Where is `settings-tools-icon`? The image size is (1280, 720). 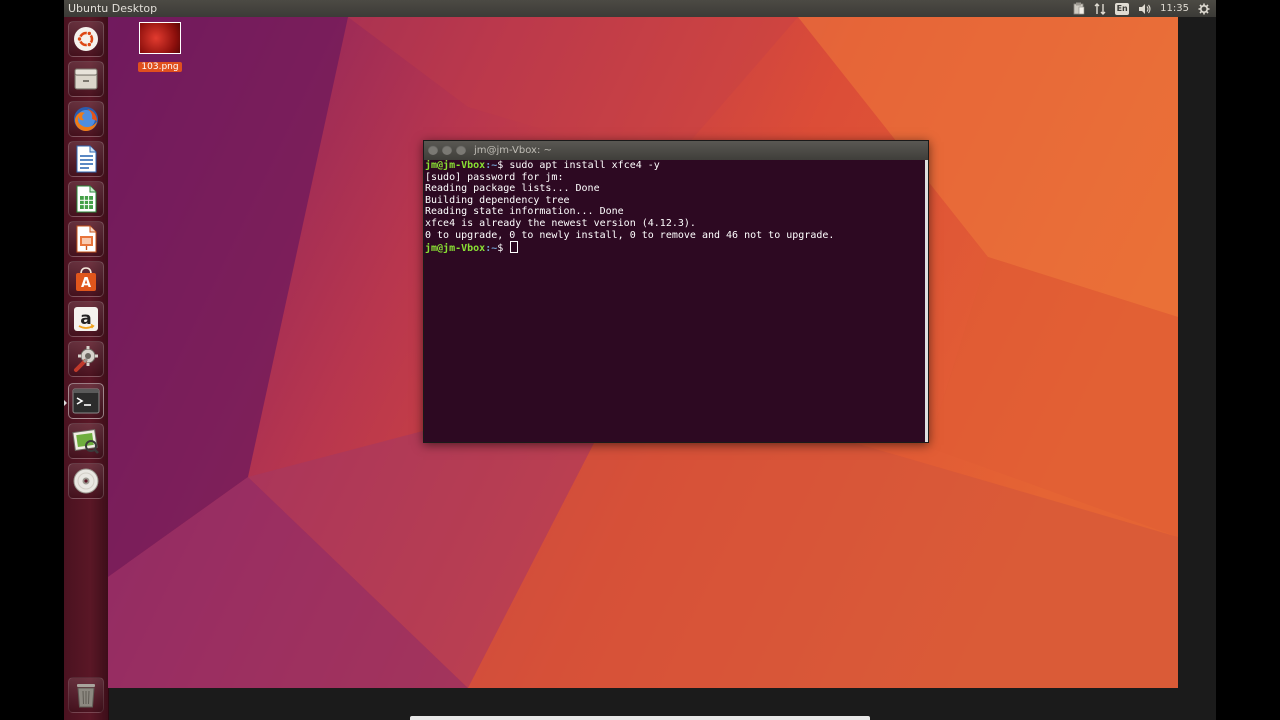 settings-tools-icon is located at coordinates (86, 359).